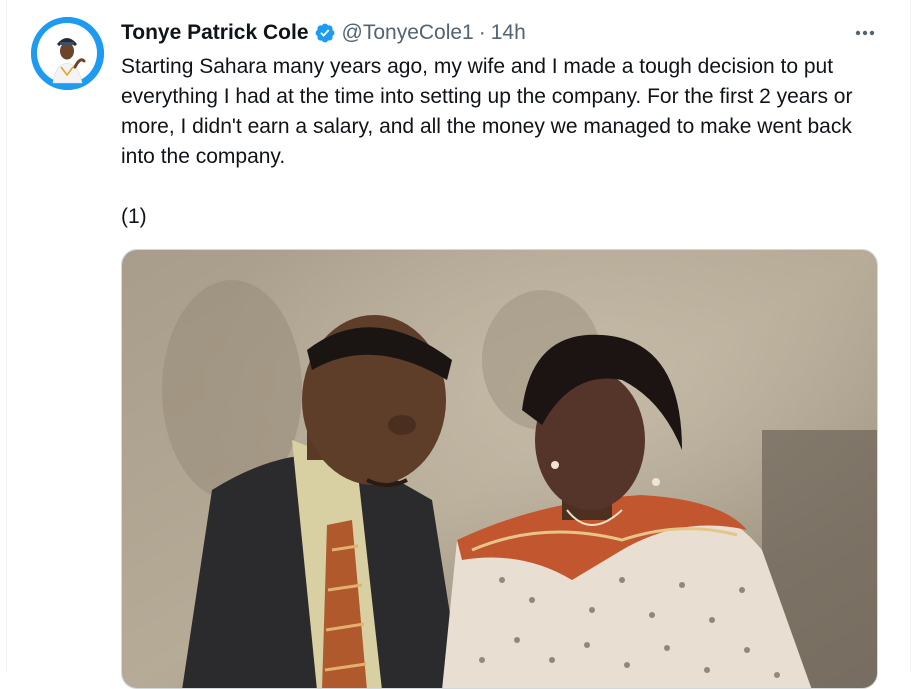  What do you see at coordinates (215, 33) in the screenshot?
I see `author-display-name: Tonye Patrick Cole` at bounding box center [215, 33].